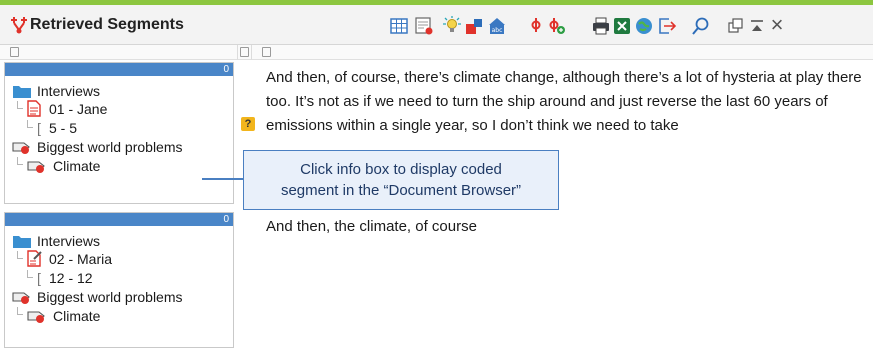  Describe the element at coordinates (556, 26) in the screenshot. I see `code-add-icon` at that location.